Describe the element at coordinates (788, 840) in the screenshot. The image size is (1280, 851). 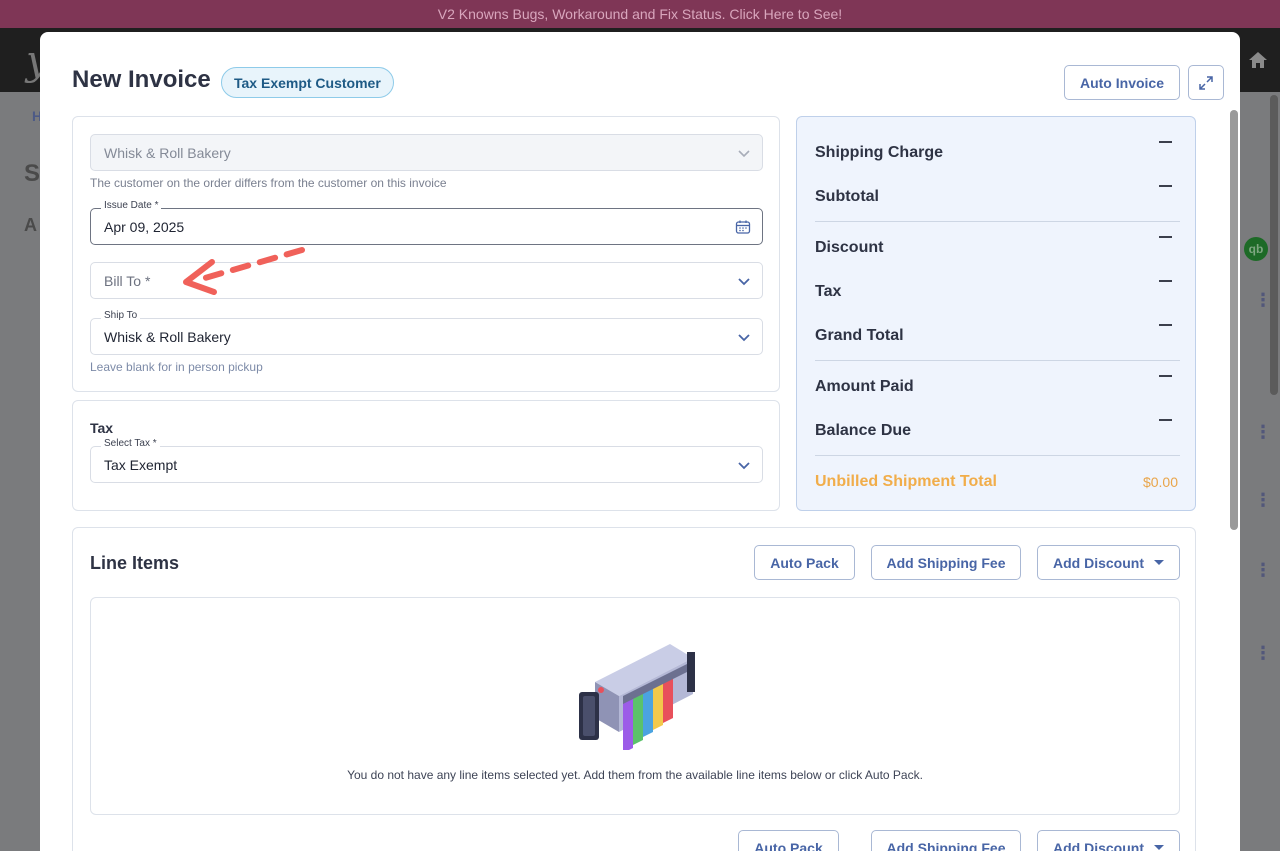
I see `auto-pack-button-bottom: Auto Pack` at that location.